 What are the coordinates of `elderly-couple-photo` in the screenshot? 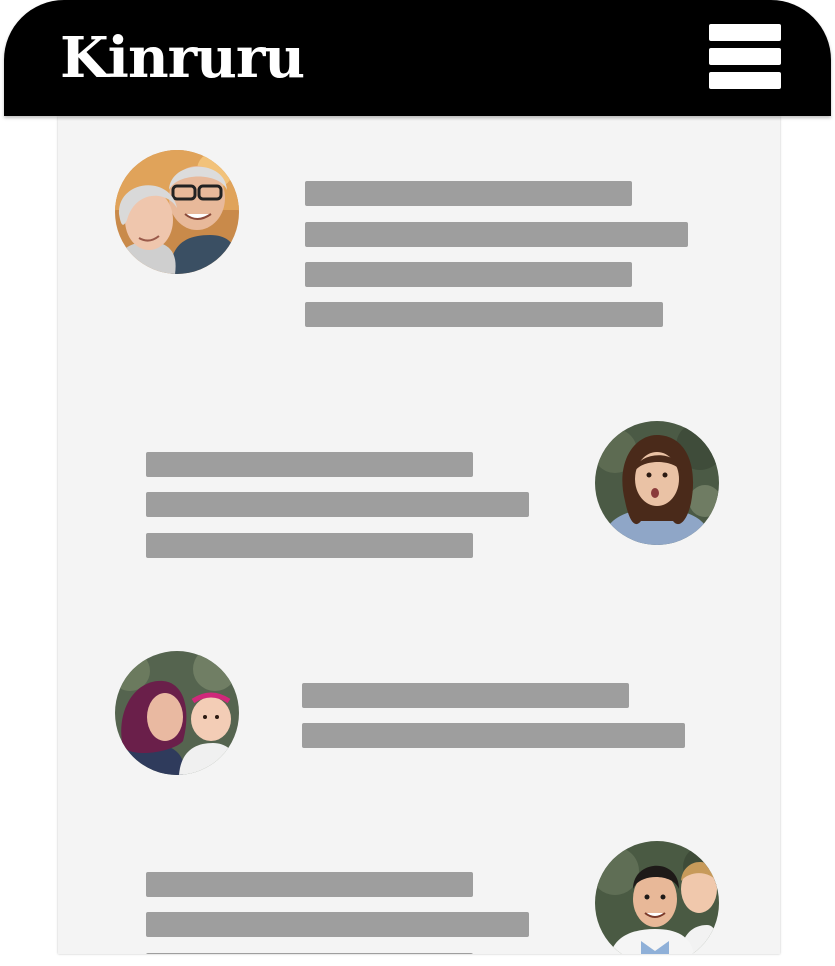 It's located at (177, 212).